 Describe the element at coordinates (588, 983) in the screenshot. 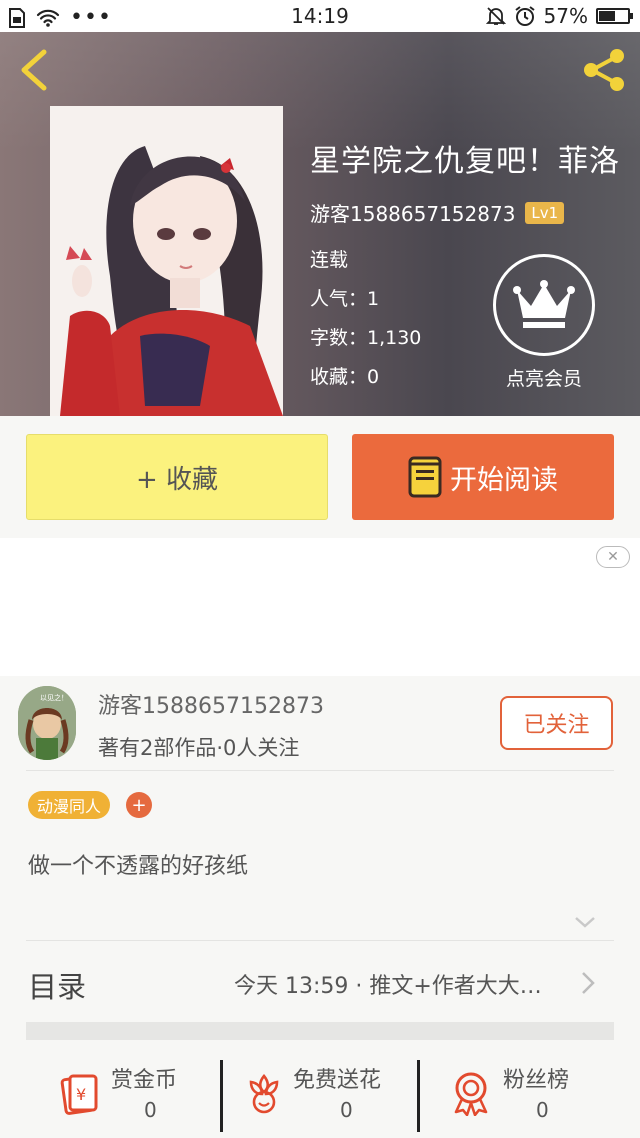

I see `chevron-right-icon` at that location.